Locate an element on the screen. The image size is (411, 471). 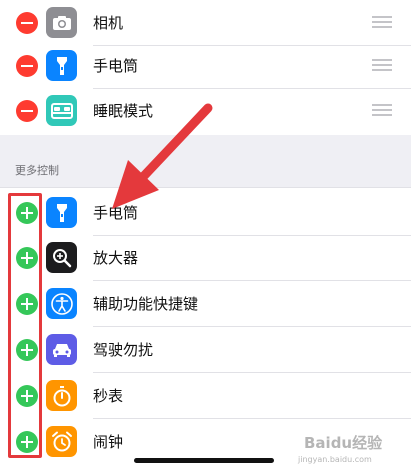
annotation-arrow-icon is located at coordinates (162, 156).